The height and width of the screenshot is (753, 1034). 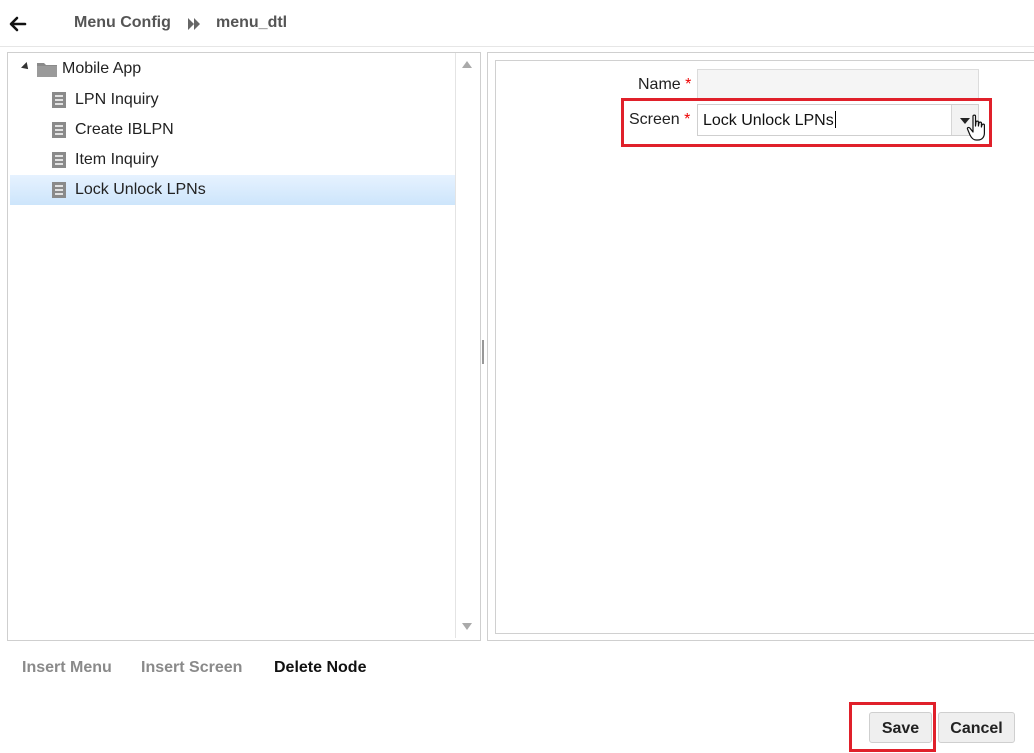 I want to click on insert-menu-button: Insert Menu, so click(x=67, y=668).